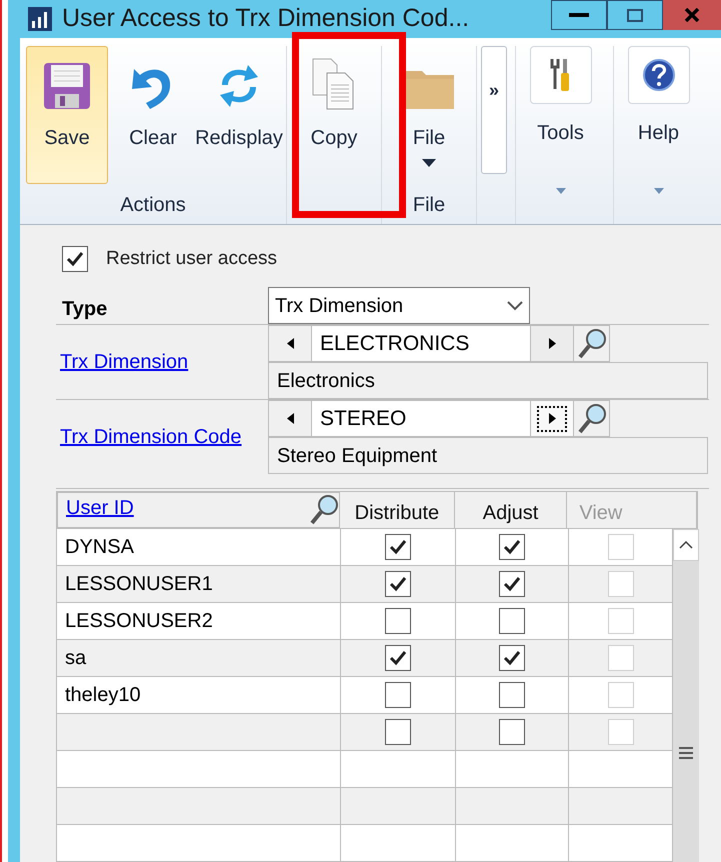 The image size is (721, 862). I want to click on maximize-button, so click(635, 15).